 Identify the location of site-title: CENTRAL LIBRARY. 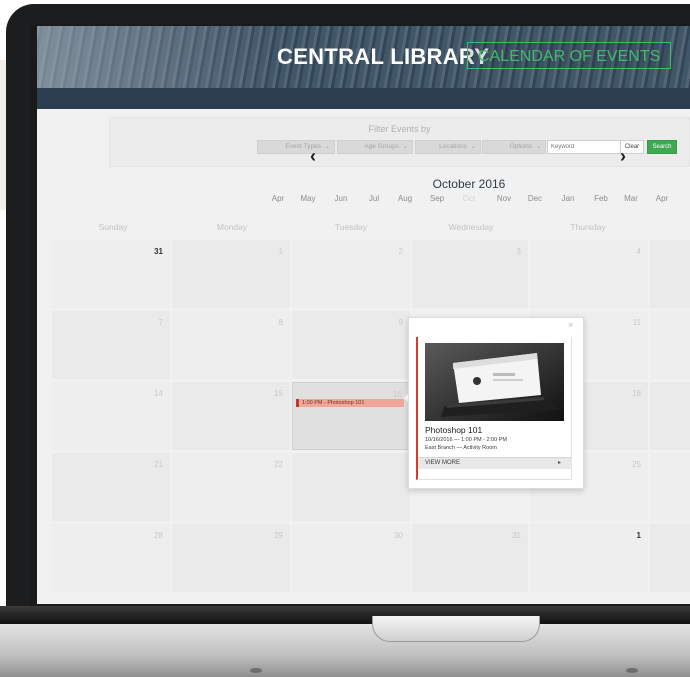
(383, 57).